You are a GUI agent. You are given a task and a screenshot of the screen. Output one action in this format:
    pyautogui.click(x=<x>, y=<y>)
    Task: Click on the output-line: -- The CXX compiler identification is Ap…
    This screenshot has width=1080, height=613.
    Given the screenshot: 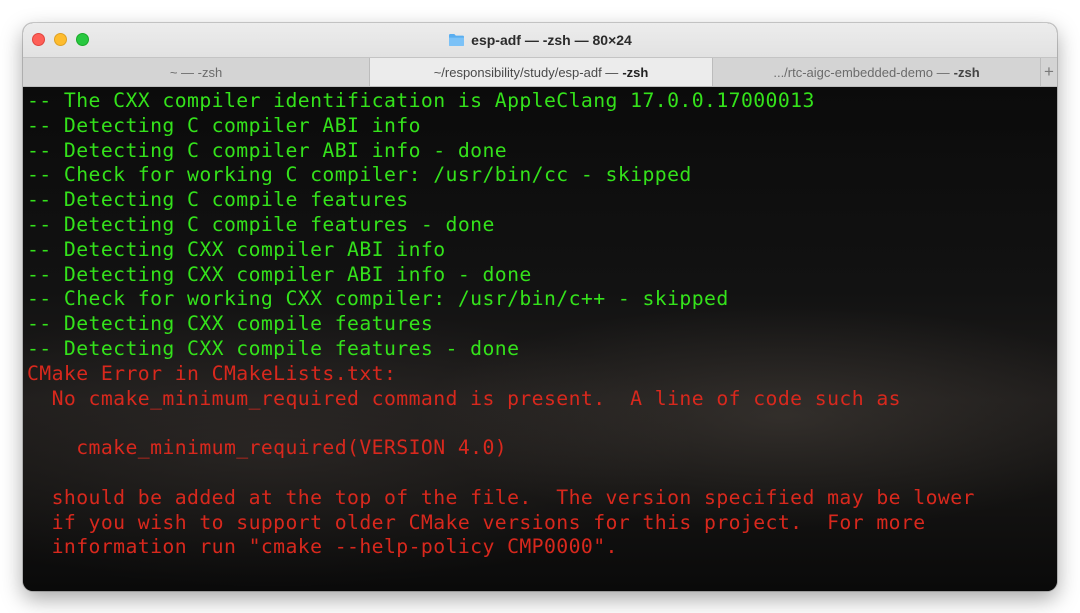 What is the action you would take?
    pyautogui.click(x=421, y=100)
    